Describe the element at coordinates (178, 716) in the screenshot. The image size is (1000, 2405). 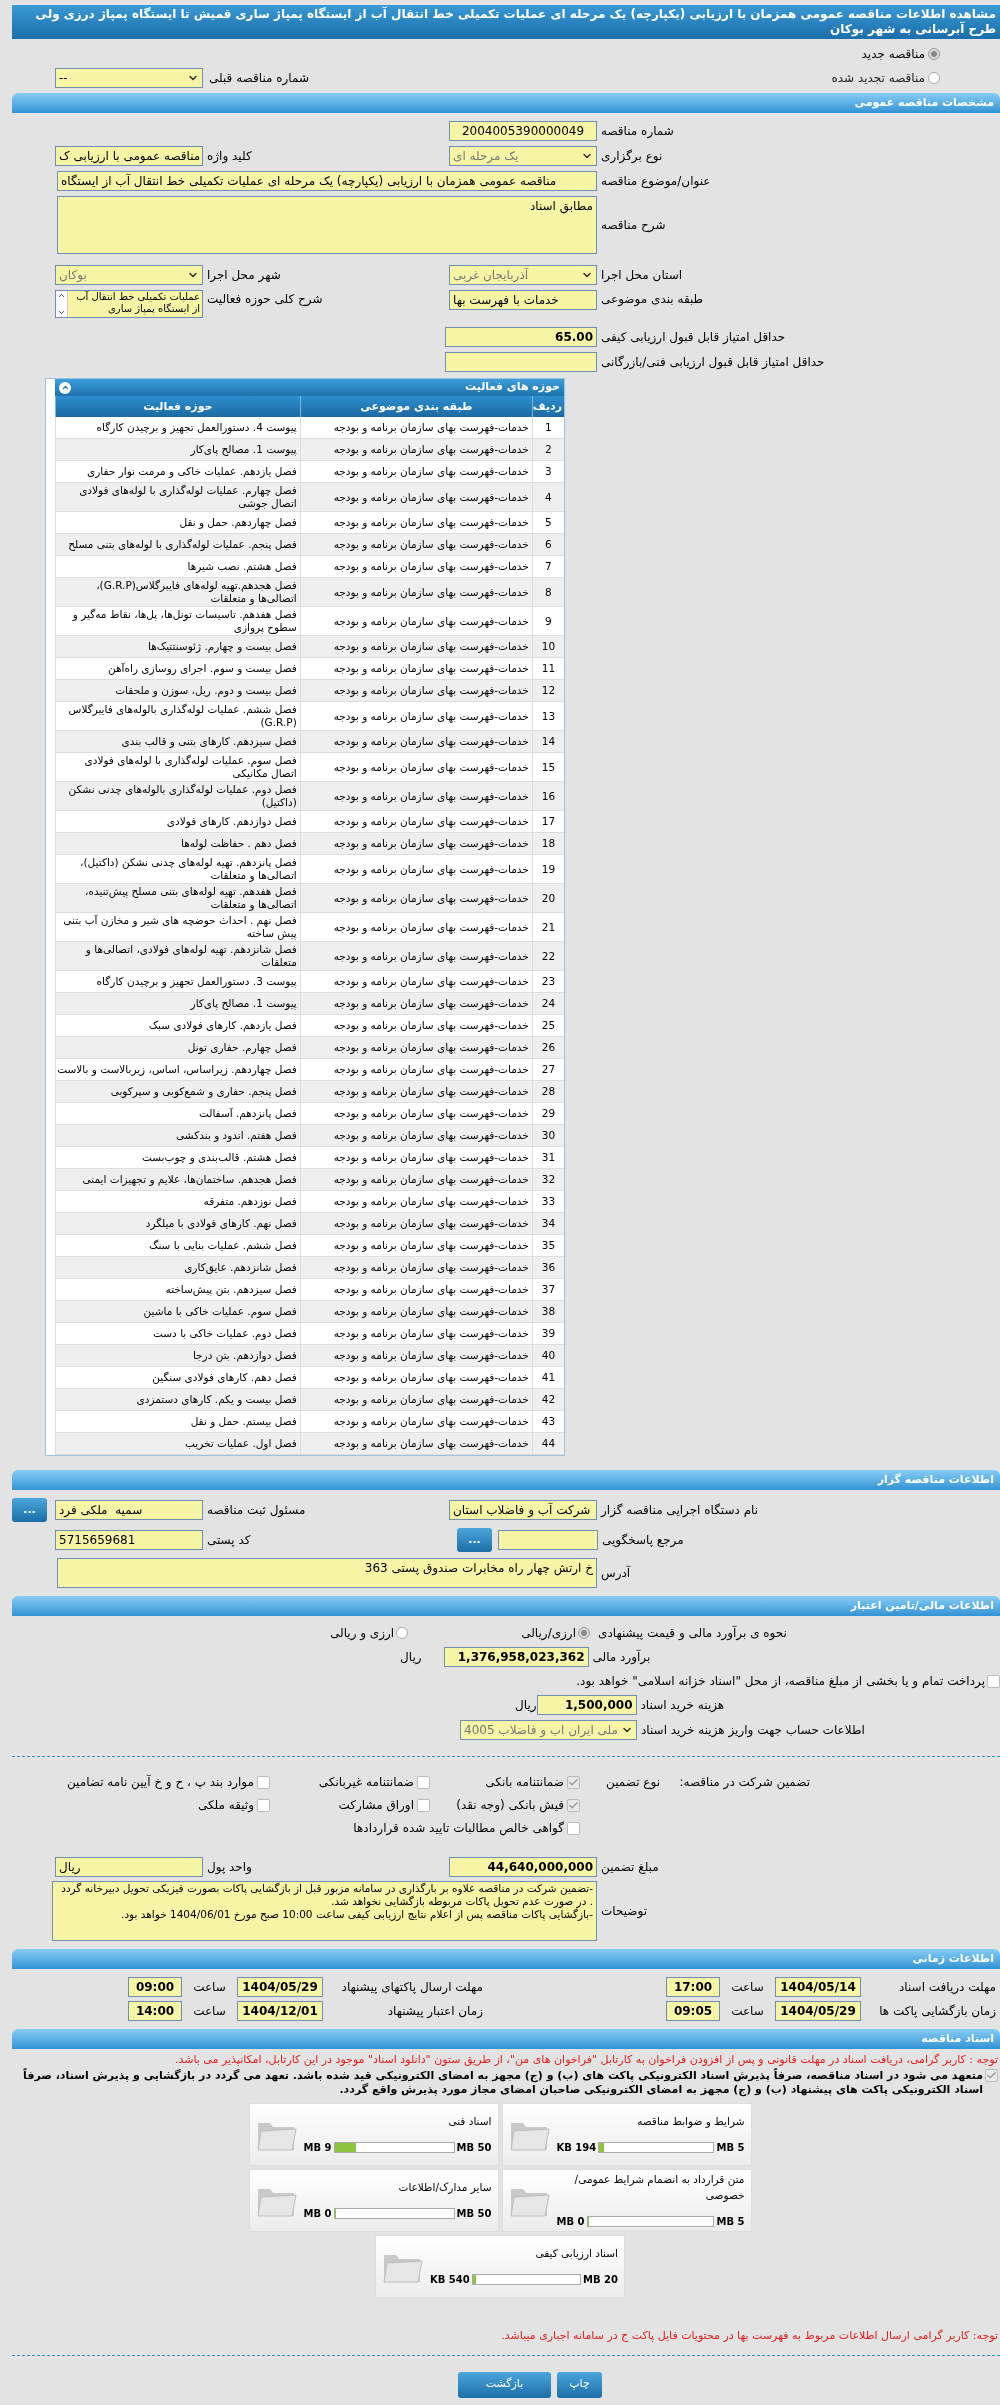
I see `table-cell: فصل ششم. عملیات لوله‌گذاری بالوله‌های فایبرگلاس (G.R.P)` at that location.